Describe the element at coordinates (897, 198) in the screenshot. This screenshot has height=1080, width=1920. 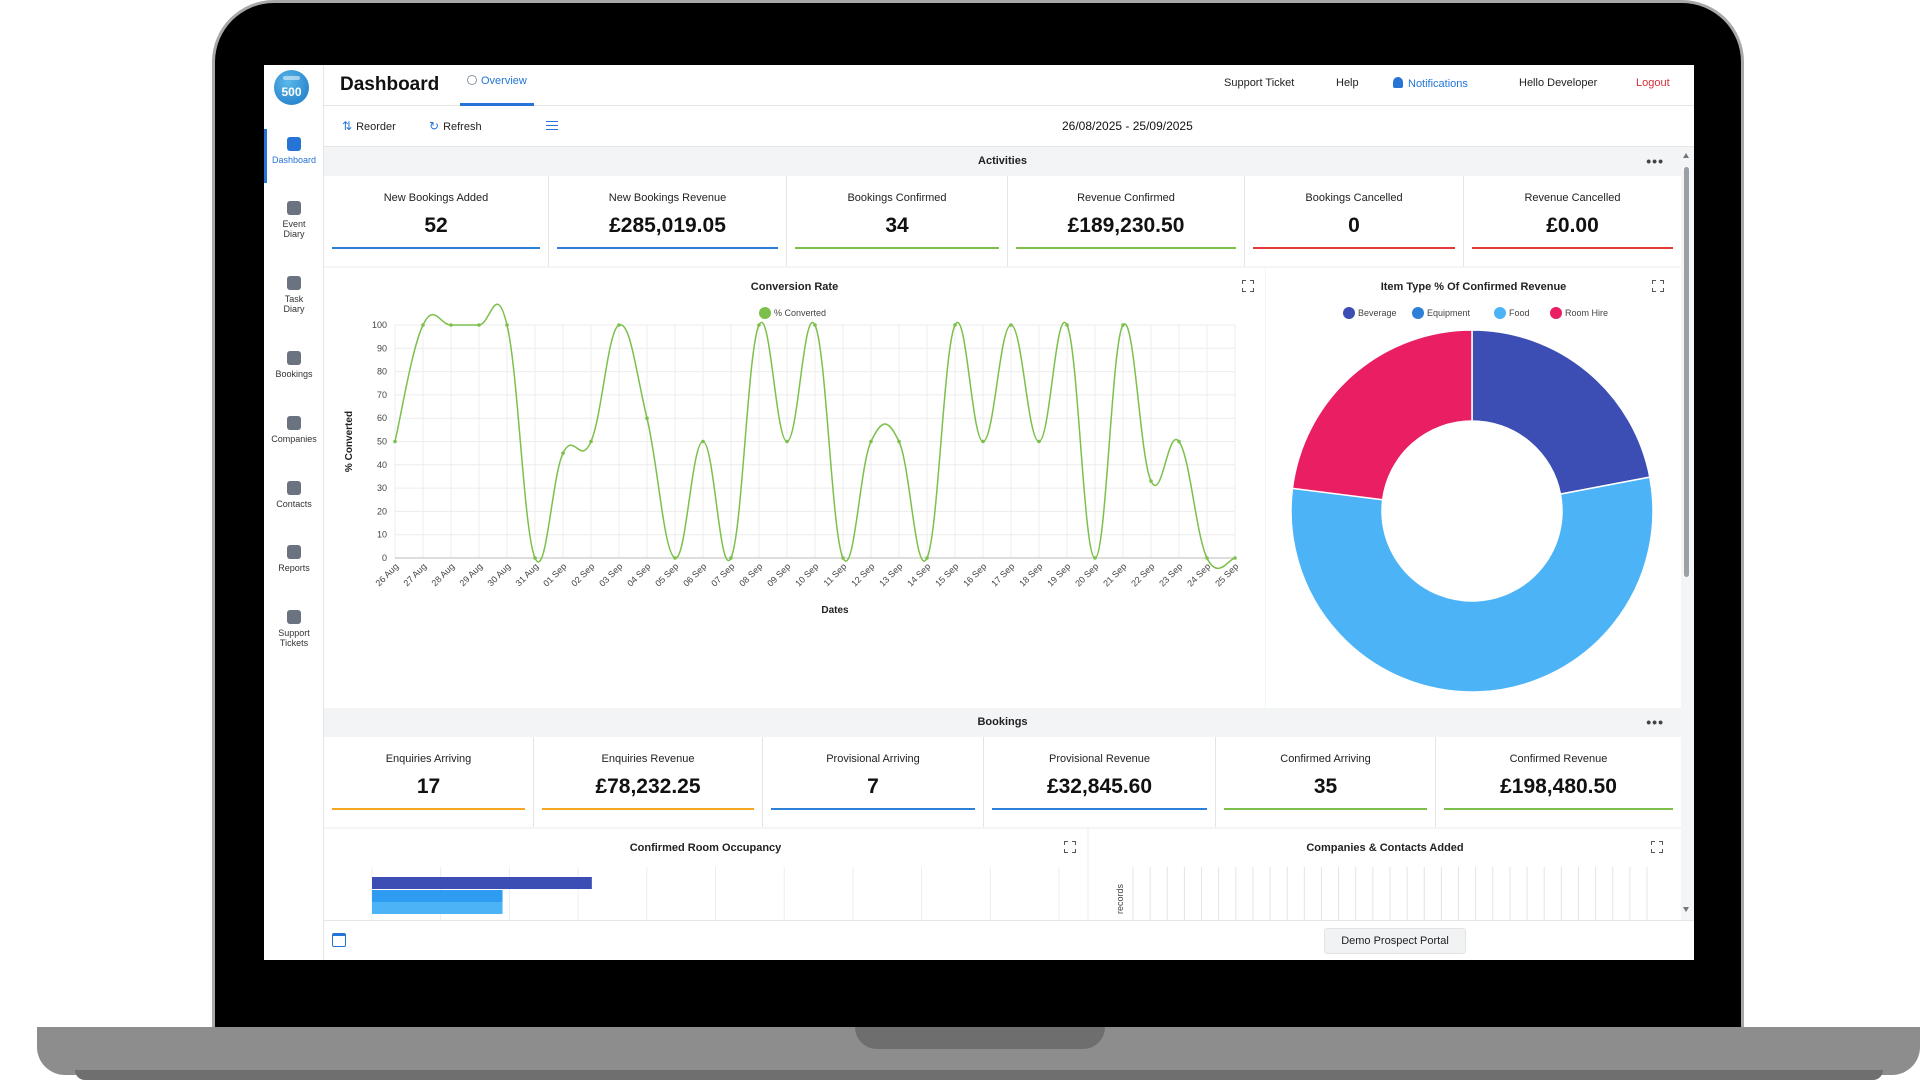
I see `kpi-label: Bookings Confirmed` at that location.